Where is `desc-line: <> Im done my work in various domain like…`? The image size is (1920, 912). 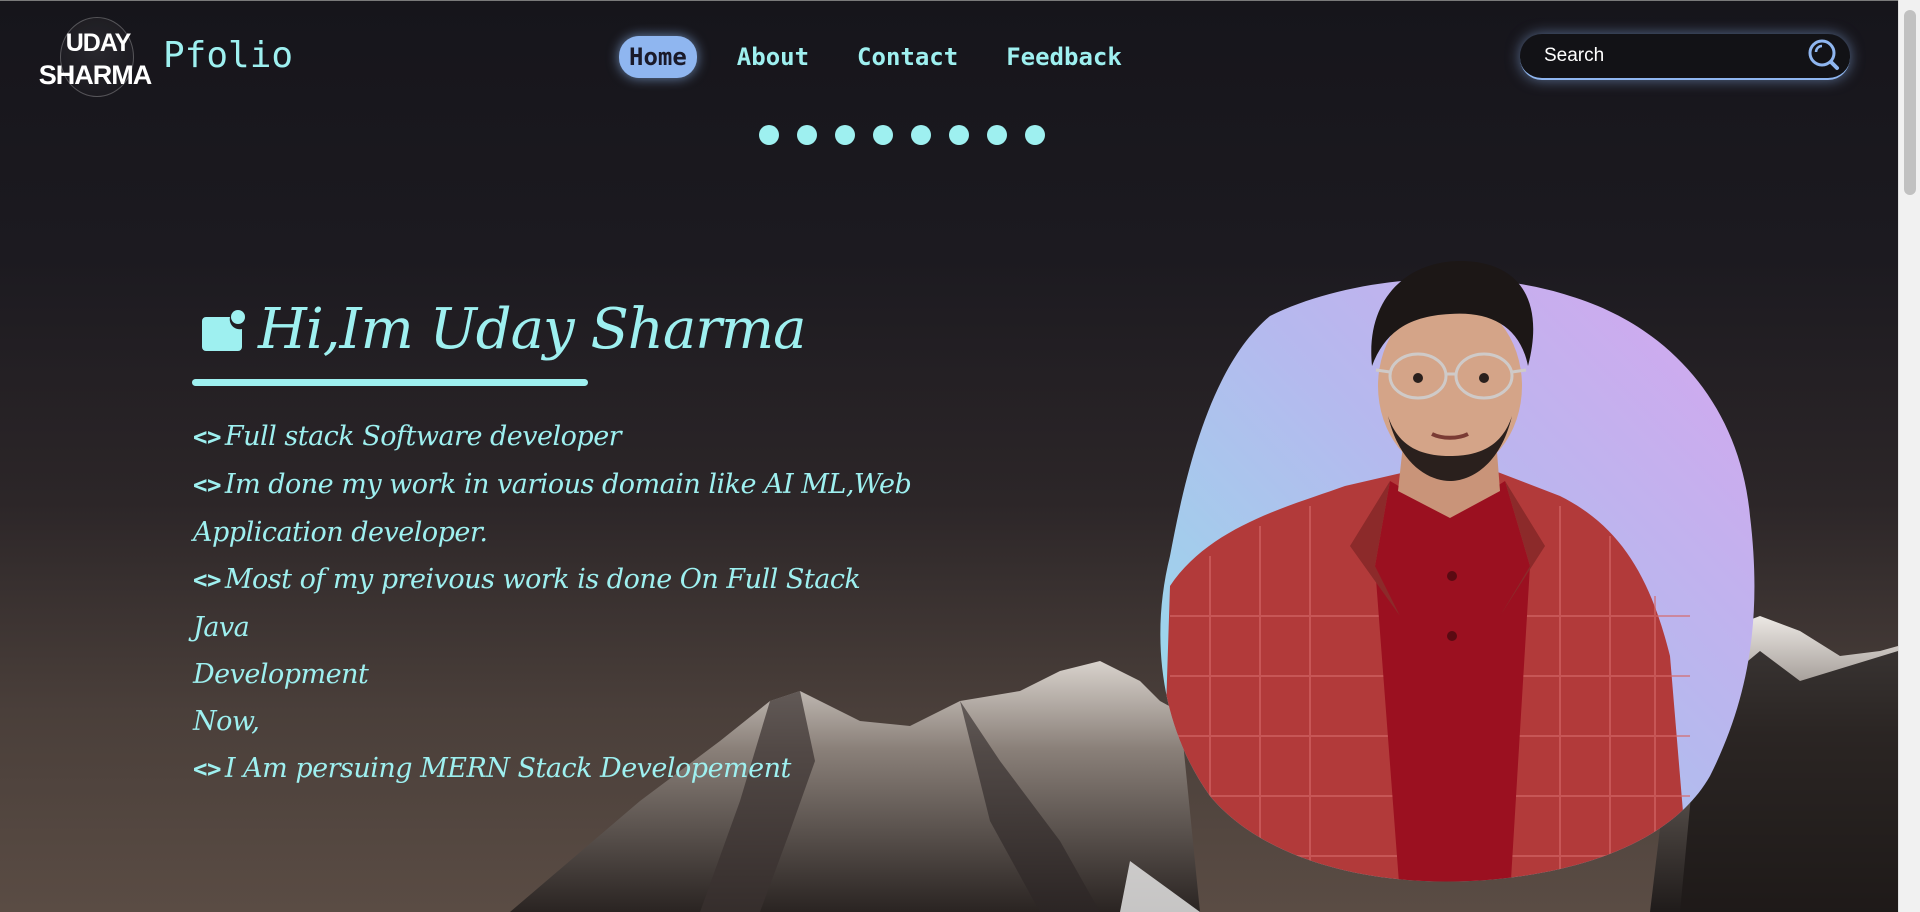
desc-line: <> Im done my work in various domain like… is located at coordinates (553, 485).